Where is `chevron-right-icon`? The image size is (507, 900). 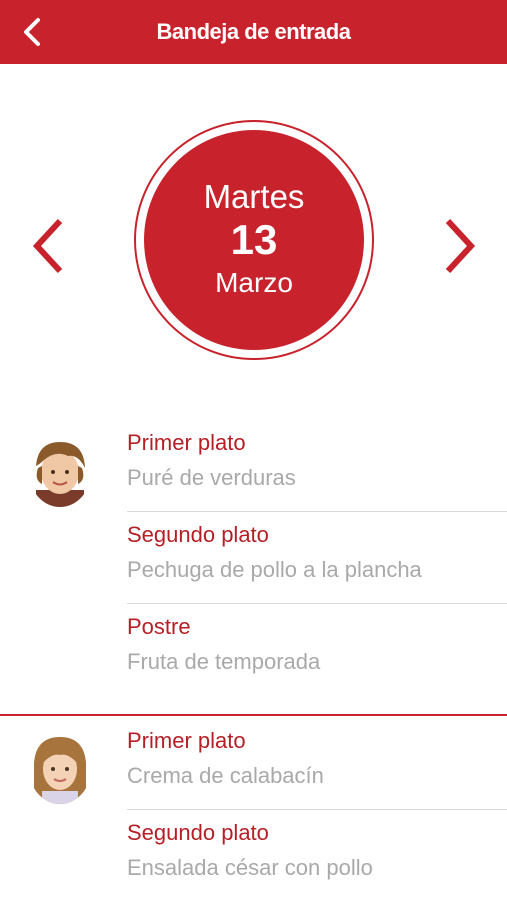
chevron-right-icon is located at coordinates (460, 246).